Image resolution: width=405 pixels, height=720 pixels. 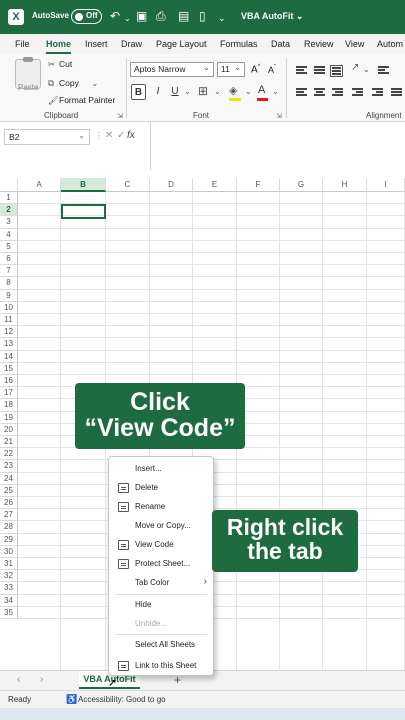 I want to click on menu-item-hide: Hide, so click(x=161, y=605).